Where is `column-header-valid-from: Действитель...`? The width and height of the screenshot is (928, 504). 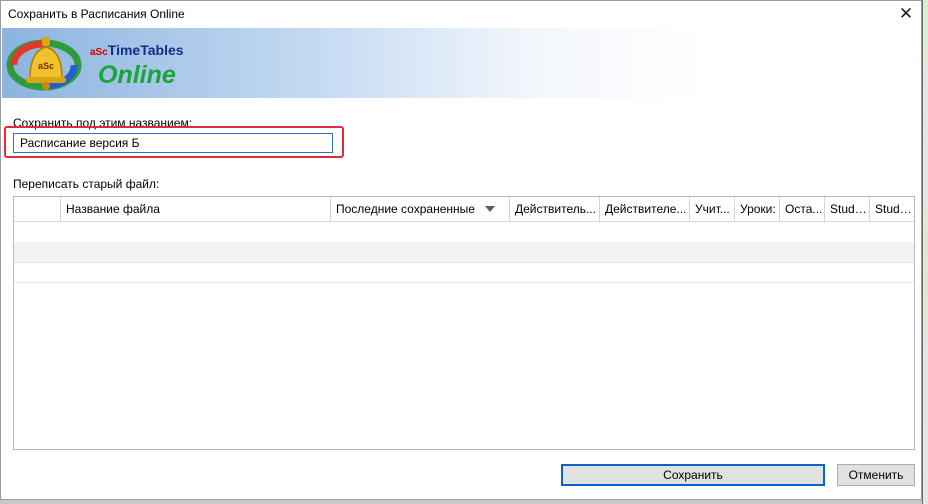
column-header-valid-from: Действитель... is located at coordinates (554, 209).